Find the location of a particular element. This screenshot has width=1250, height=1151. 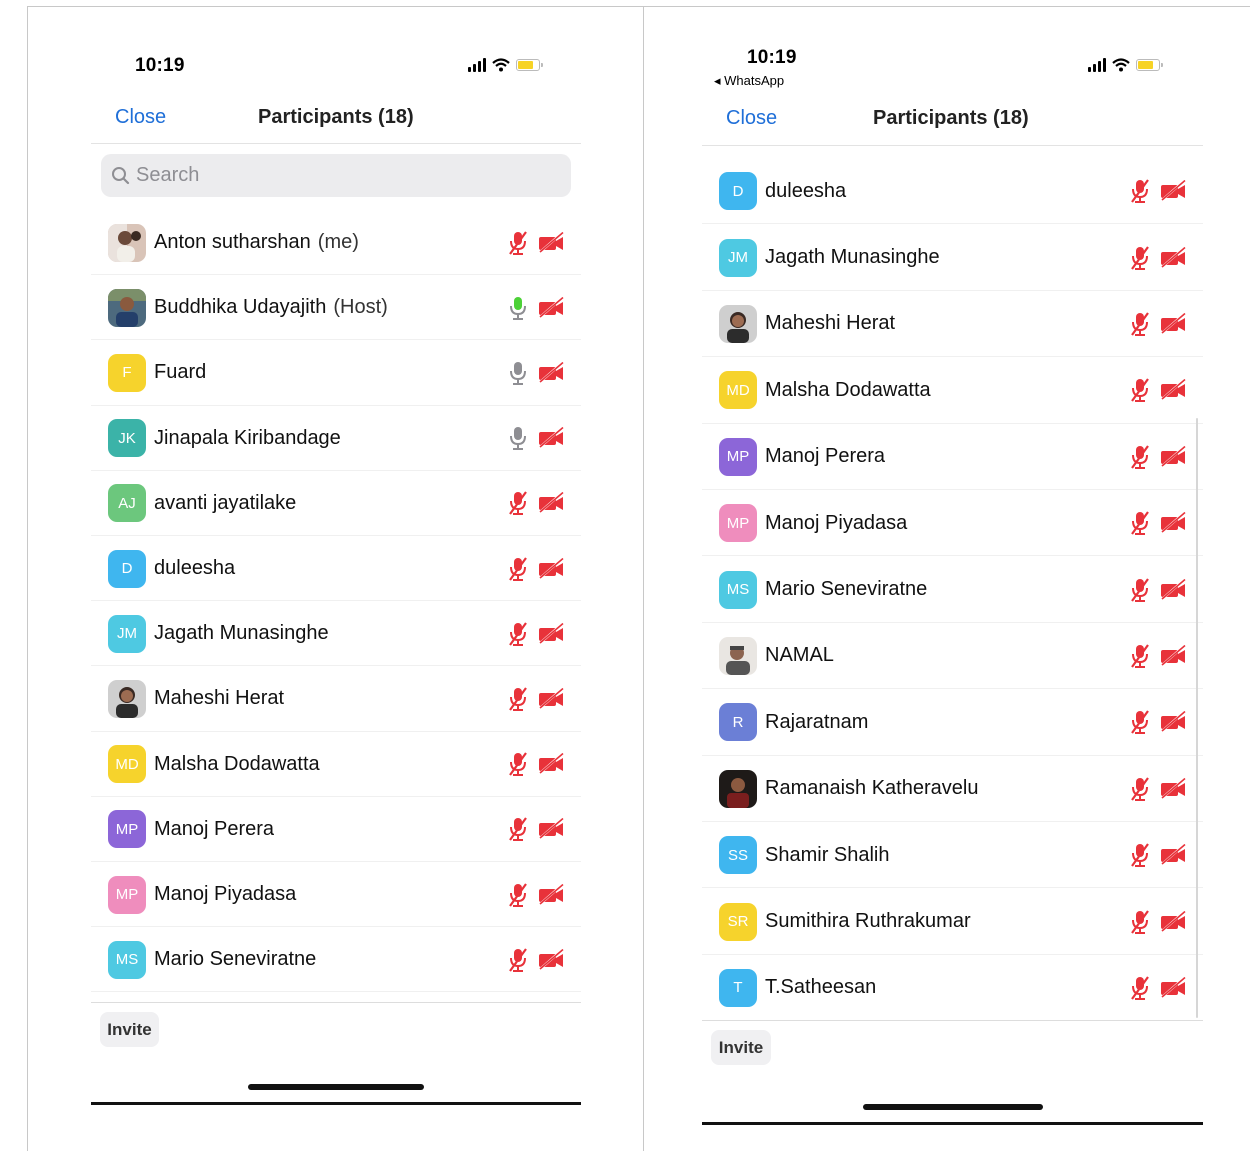

row-divider is located at coordinates (336, 992).